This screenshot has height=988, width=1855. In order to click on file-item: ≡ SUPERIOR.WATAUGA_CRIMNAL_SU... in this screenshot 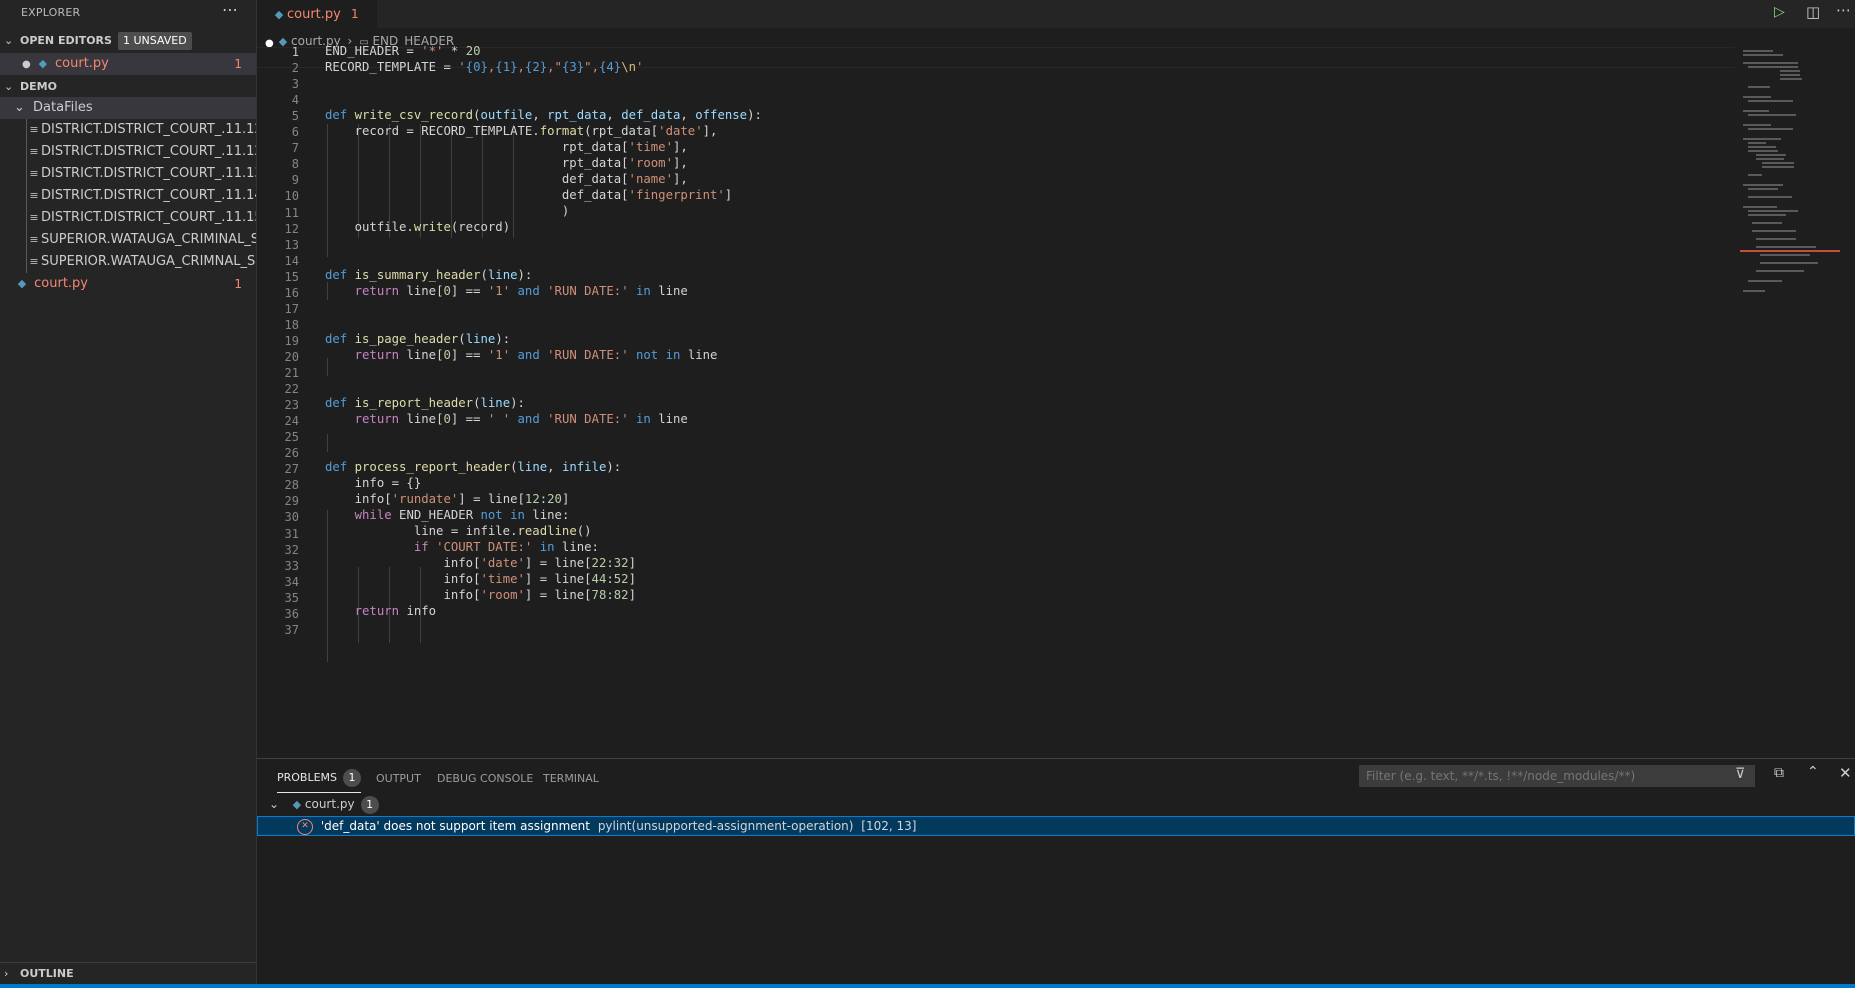, I will do `click(128, 262)`.